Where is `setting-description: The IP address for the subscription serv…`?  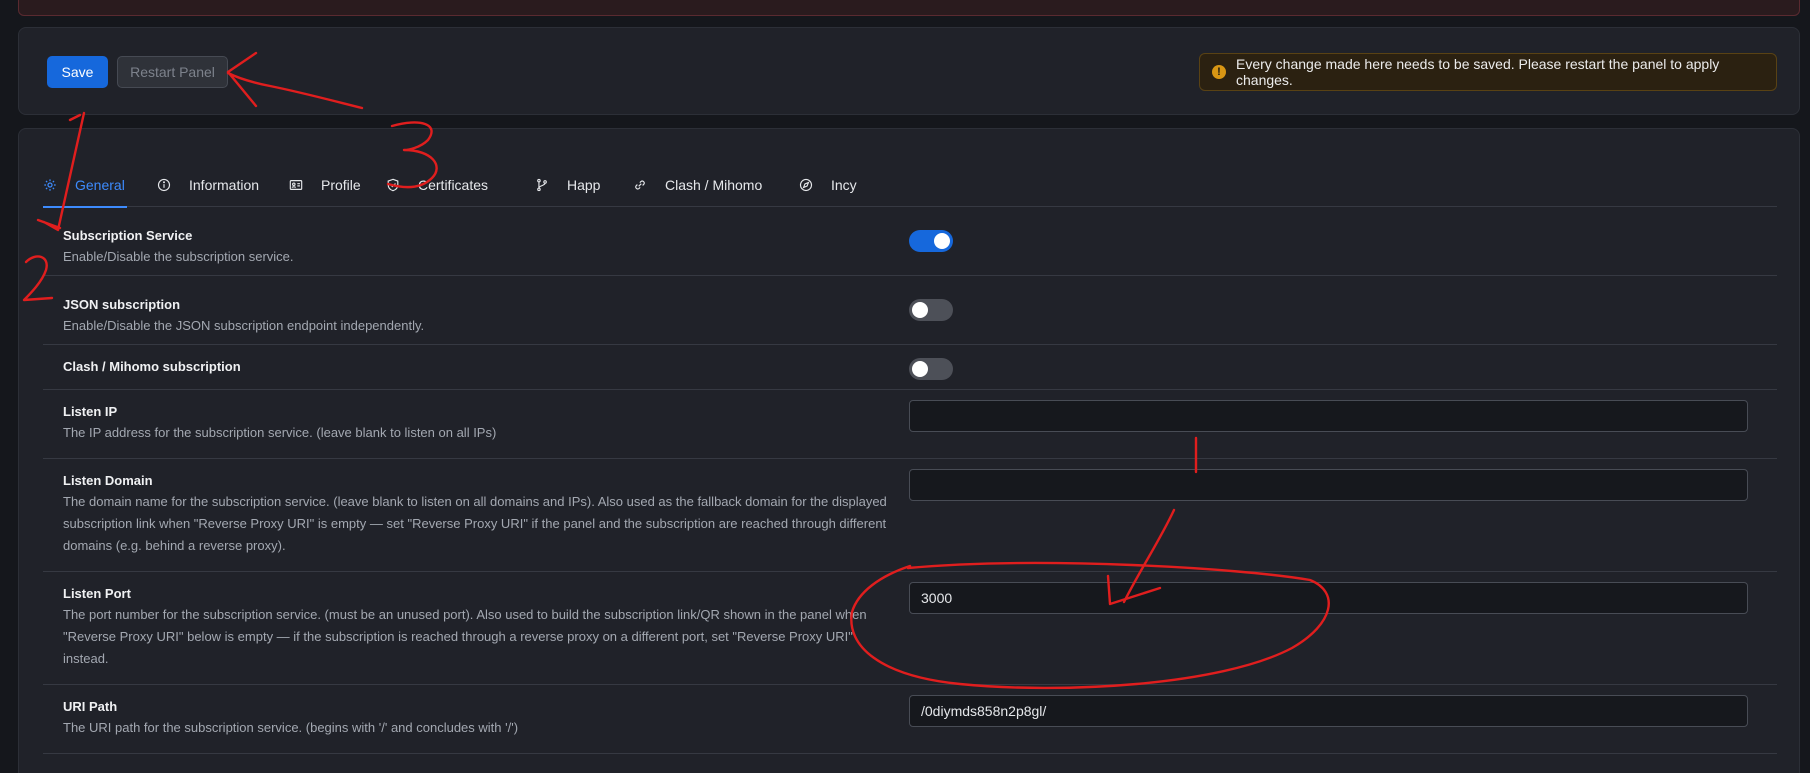
setting-description: The IP address for the subscription serv… is located at coordinates (280, 432).